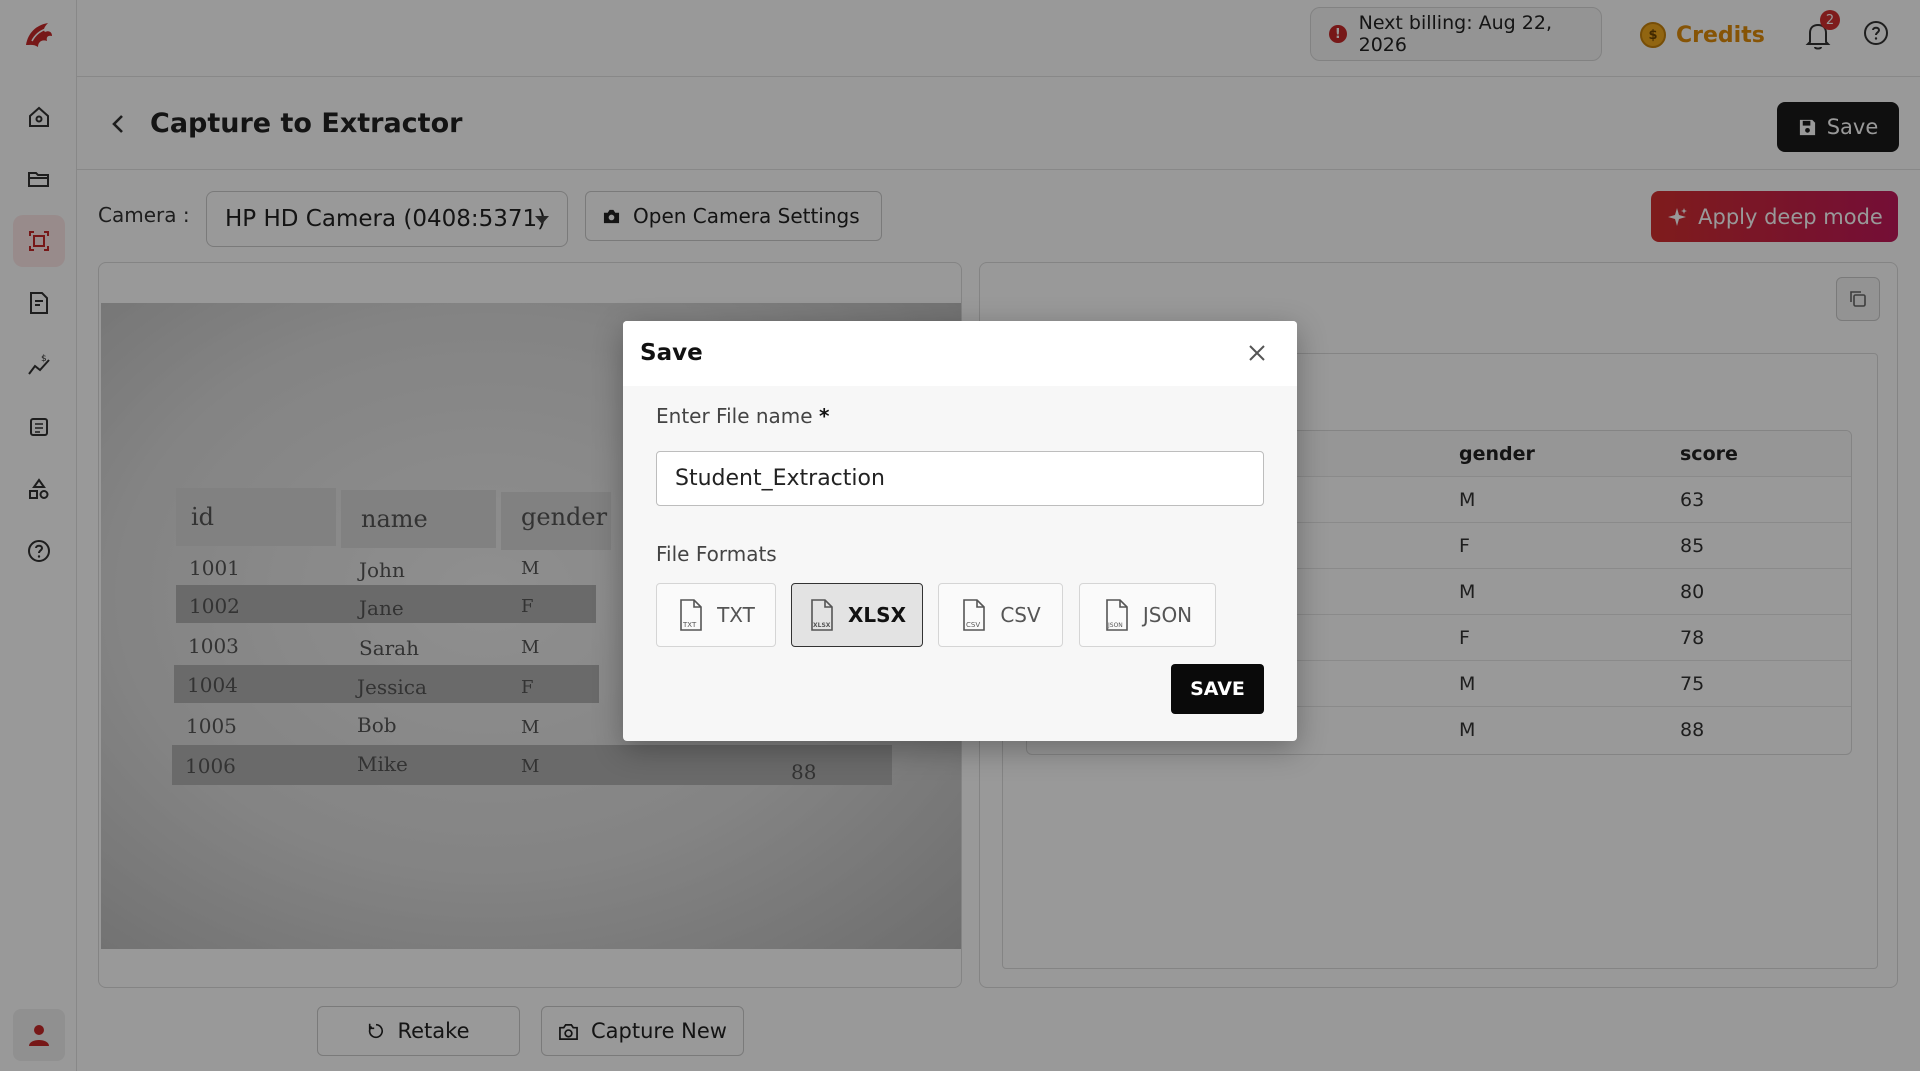 The height and width of the screenshot is (1071, 1920). I want to click on svg-text: XLSX, so click(822, 625).